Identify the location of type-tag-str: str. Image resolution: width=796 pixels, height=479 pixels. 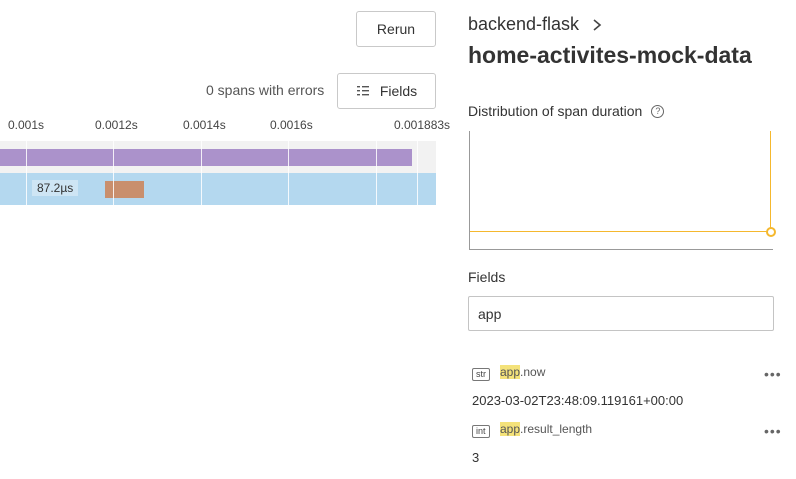
(481, 374).